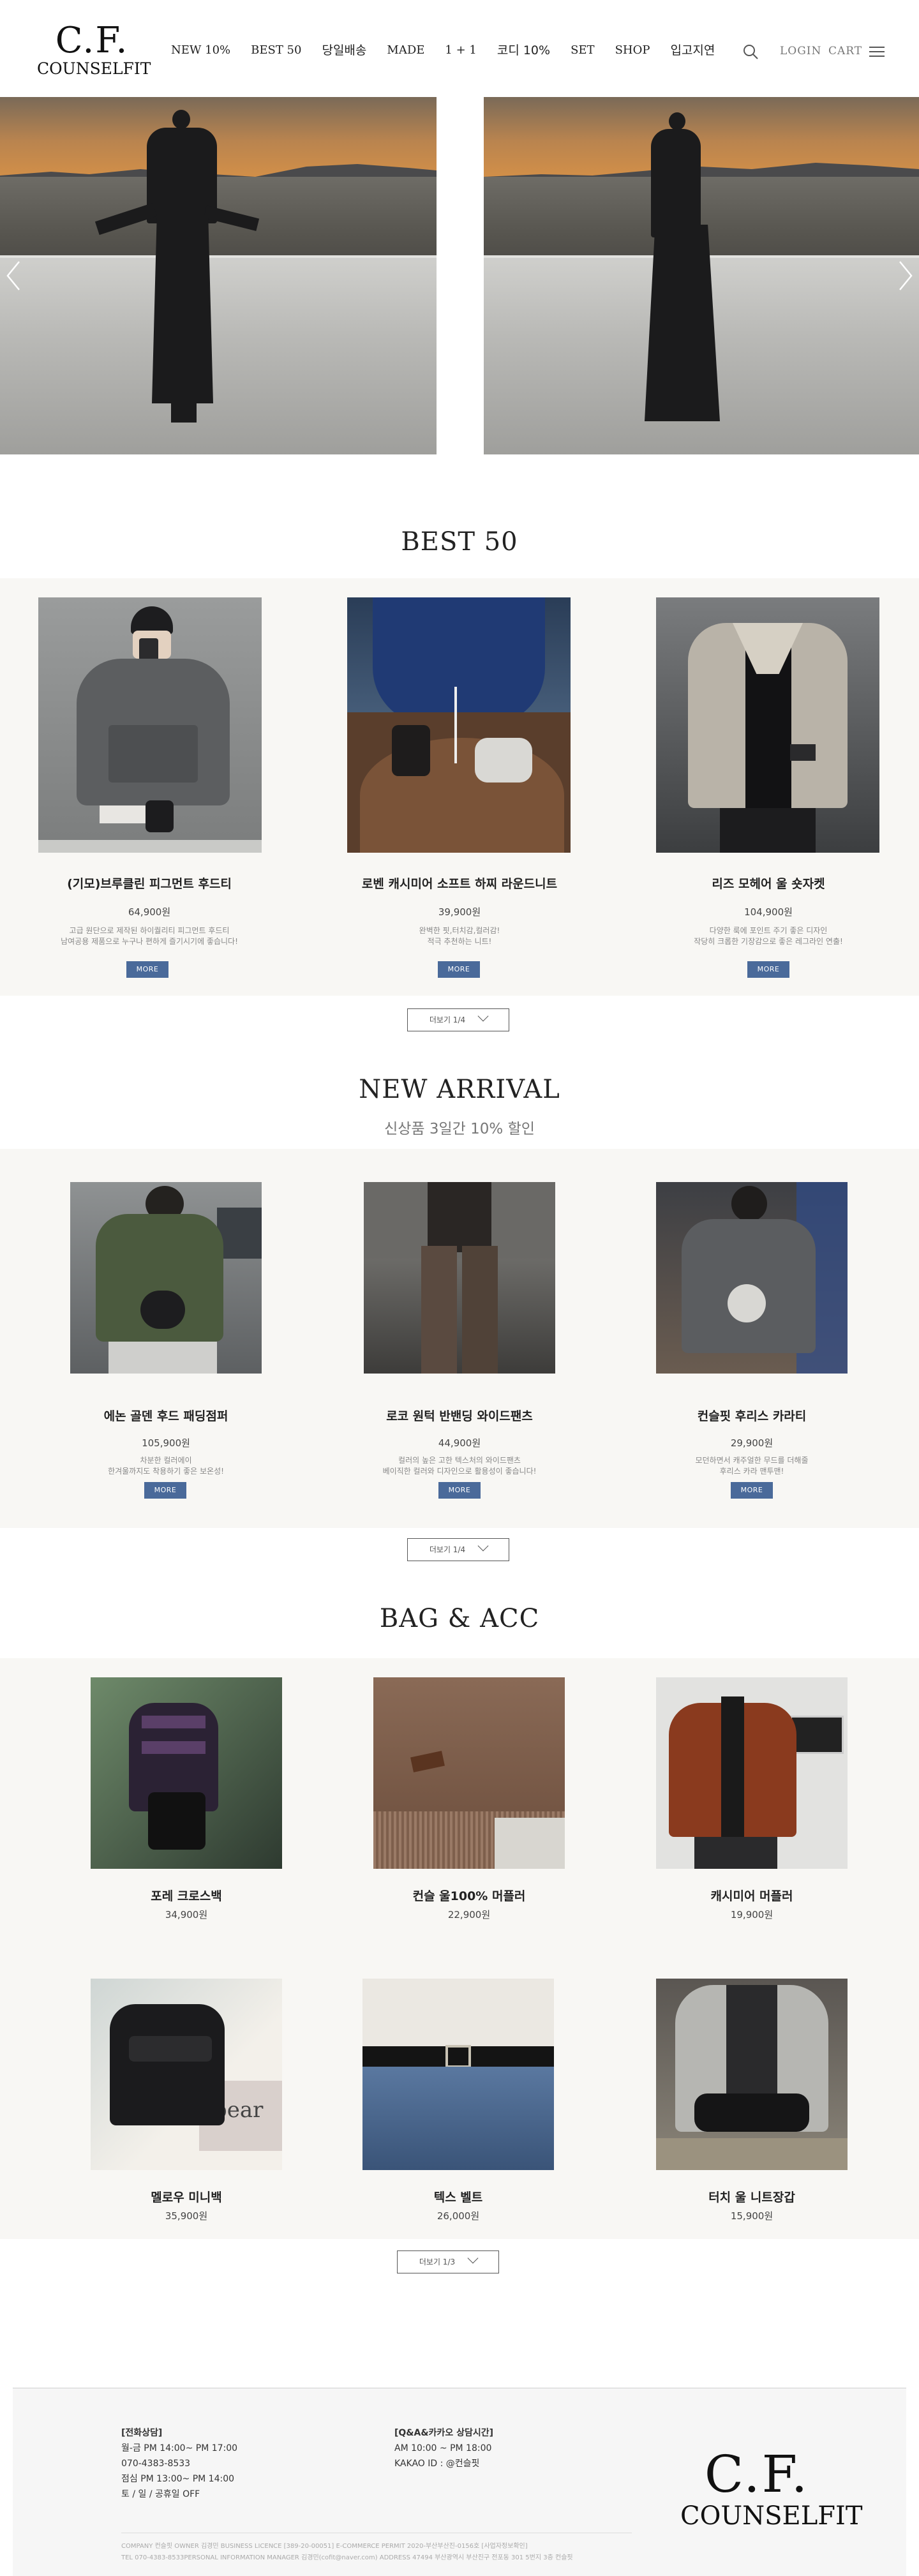  I want to click on product-card: 텍스 벨트 26,000원, so click(458, 2103).